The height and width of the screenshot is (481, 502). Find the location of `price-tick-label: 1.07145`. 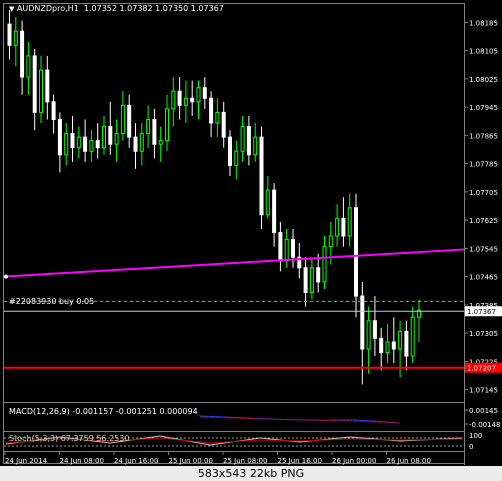

price-tick-label: 1.07145 is located at coordinates (483, 391).